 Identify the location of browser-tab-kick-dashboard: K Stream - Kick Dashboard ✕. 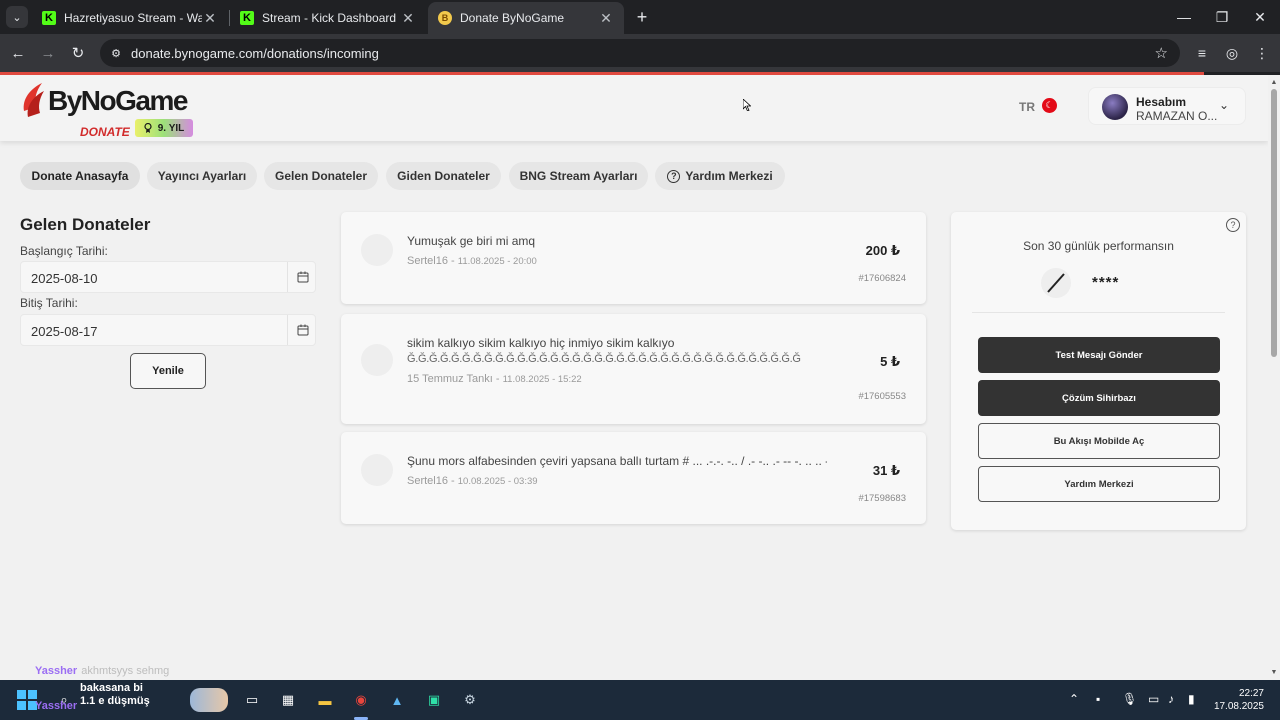
(328, 18).